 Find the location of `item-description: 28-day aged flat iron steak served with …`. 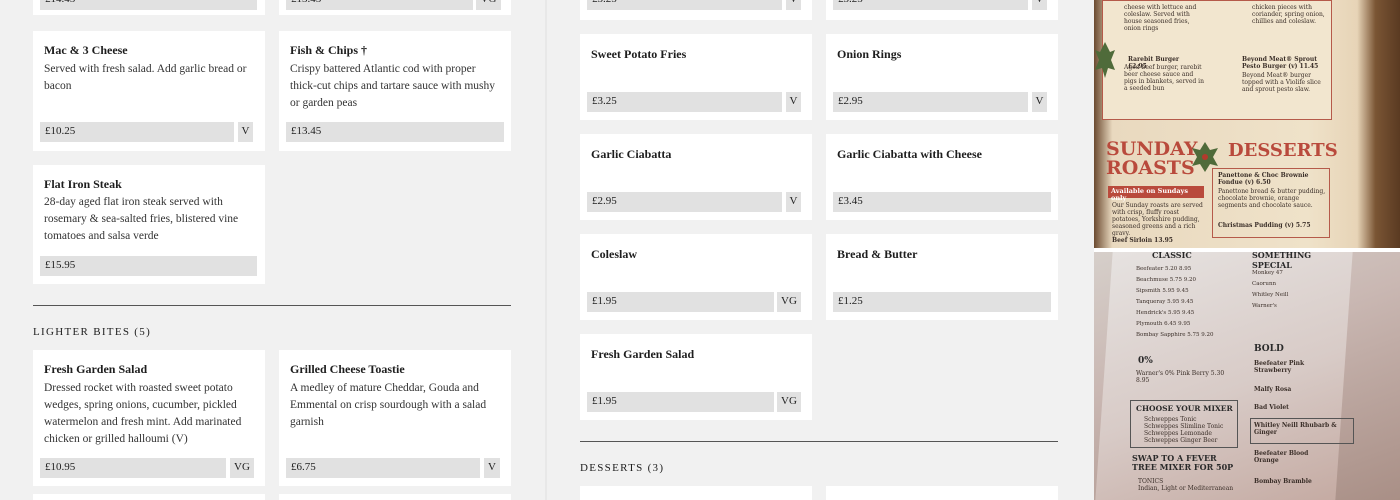

item-description: 28-day aged flat iron steak served with … is located at coordinates (141, 219).